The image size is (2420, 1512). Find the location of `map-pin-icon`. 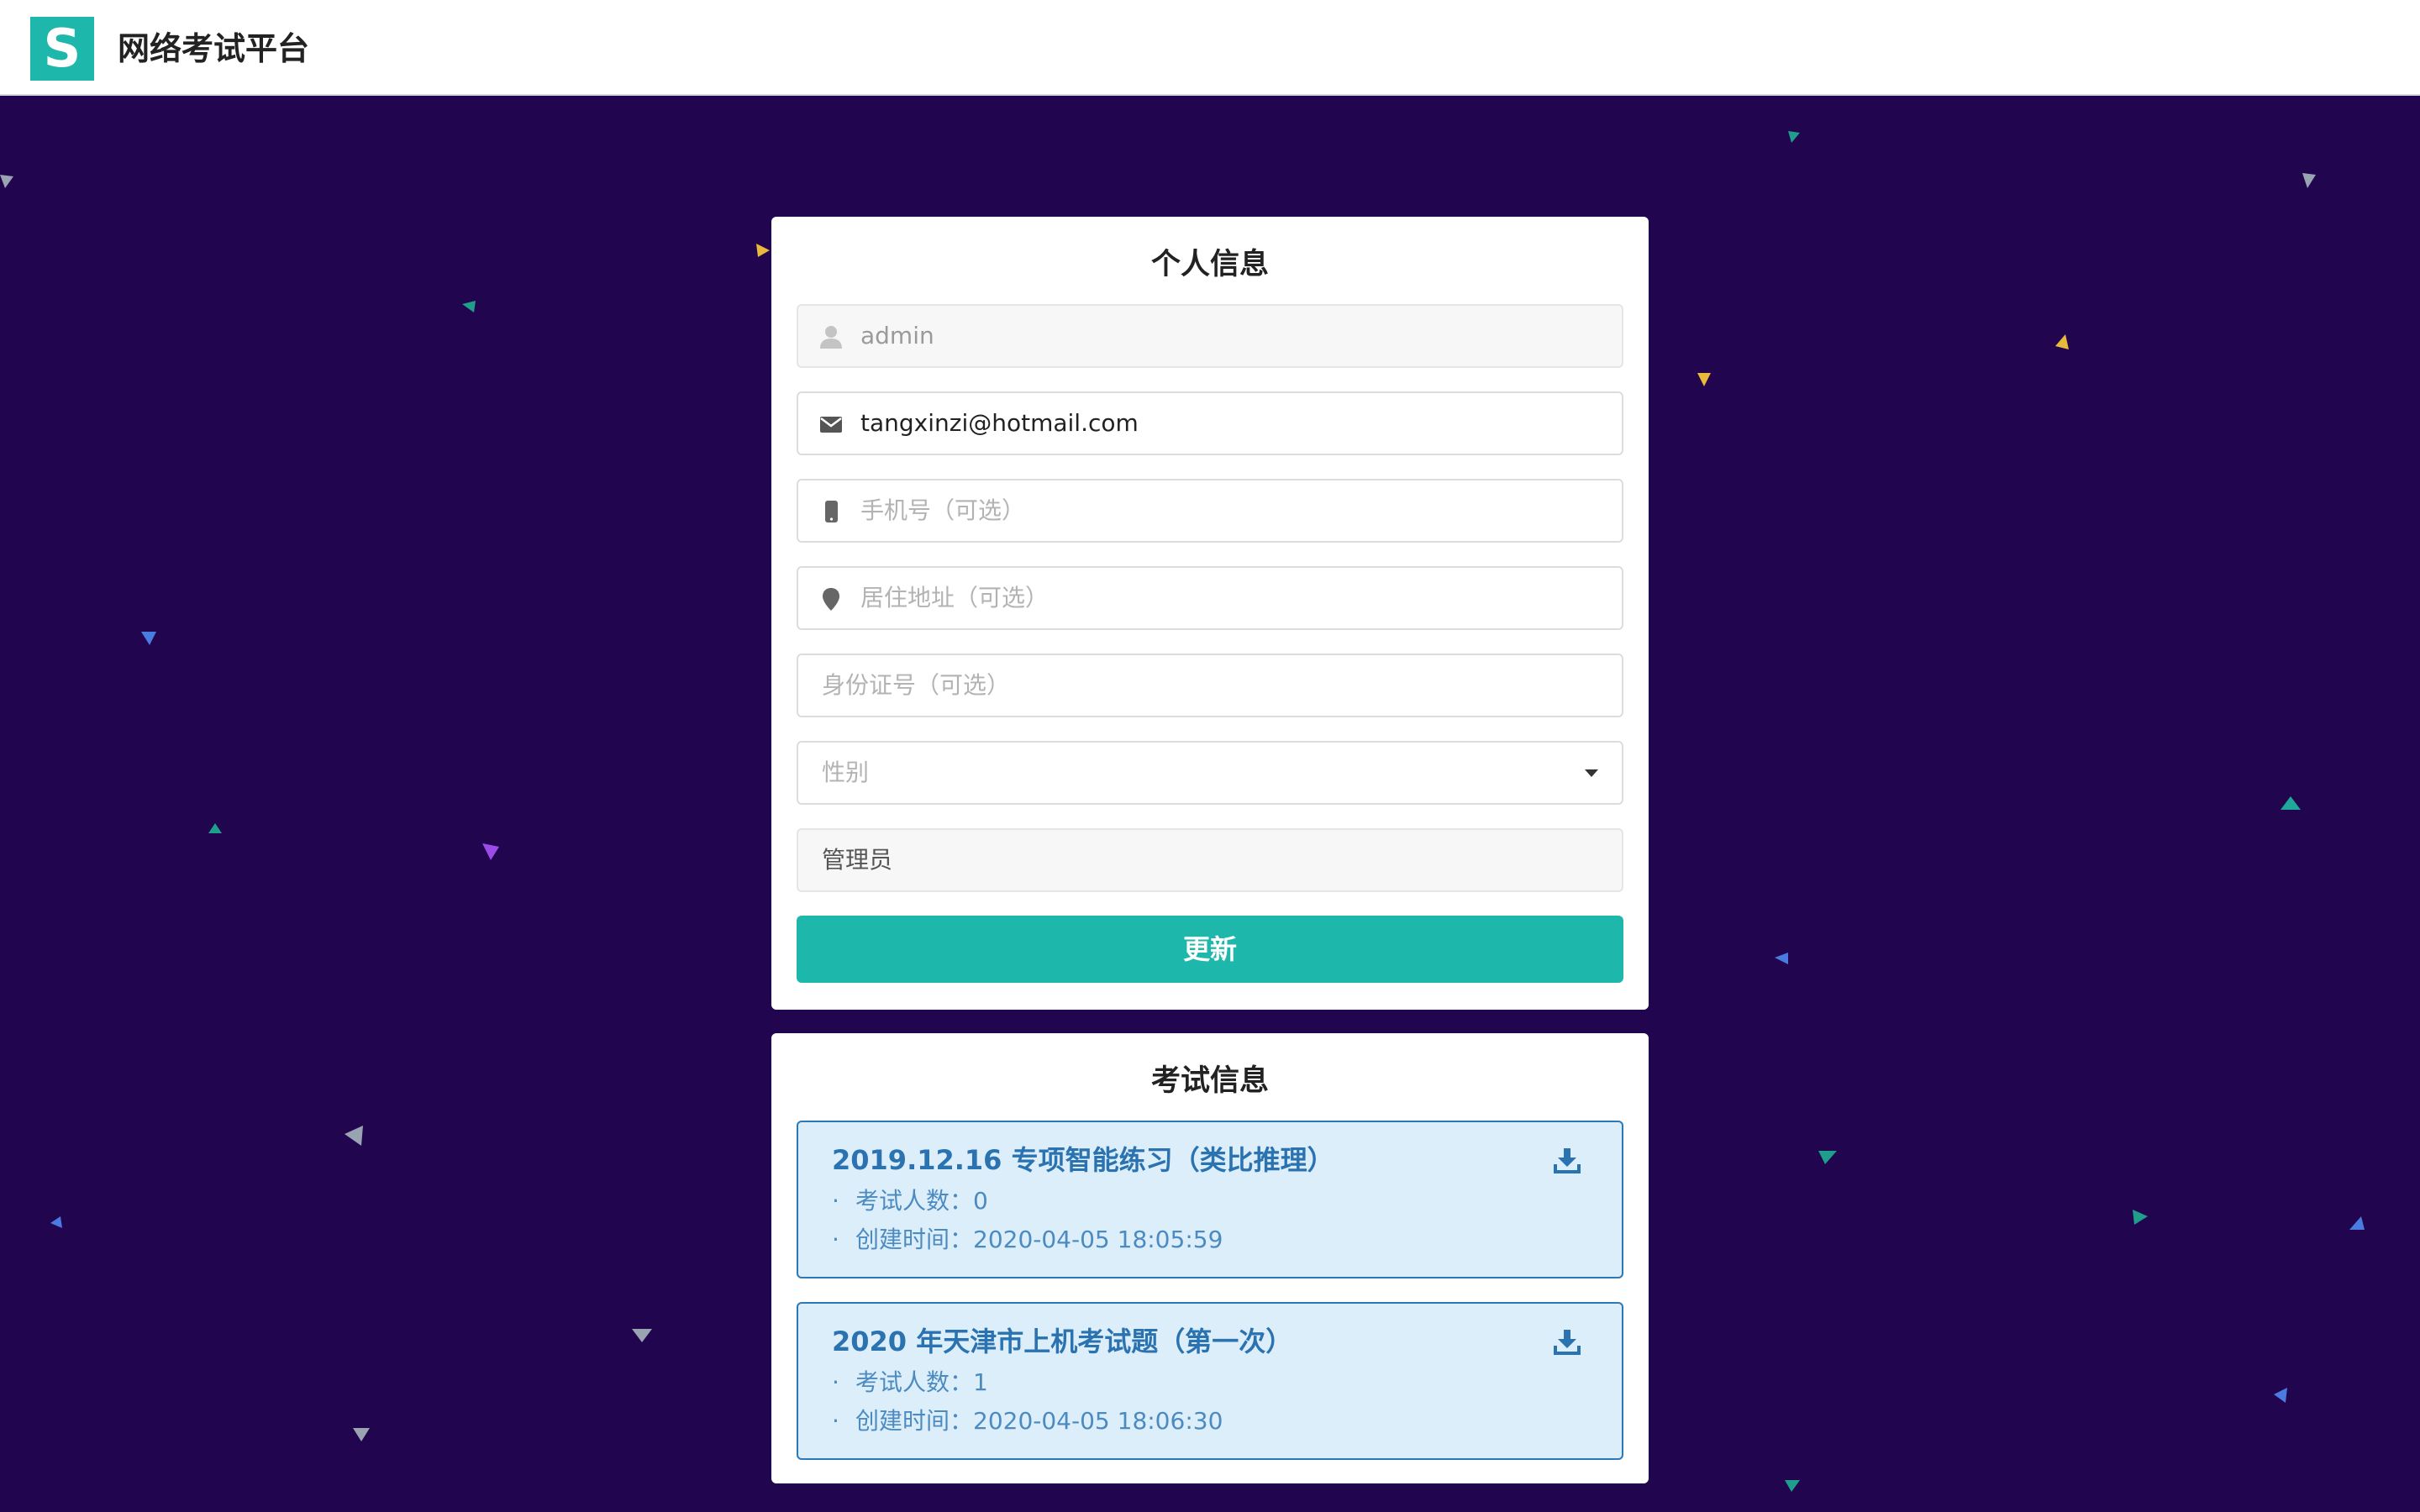

map-pin-icon is located at coordinates (831, 599).